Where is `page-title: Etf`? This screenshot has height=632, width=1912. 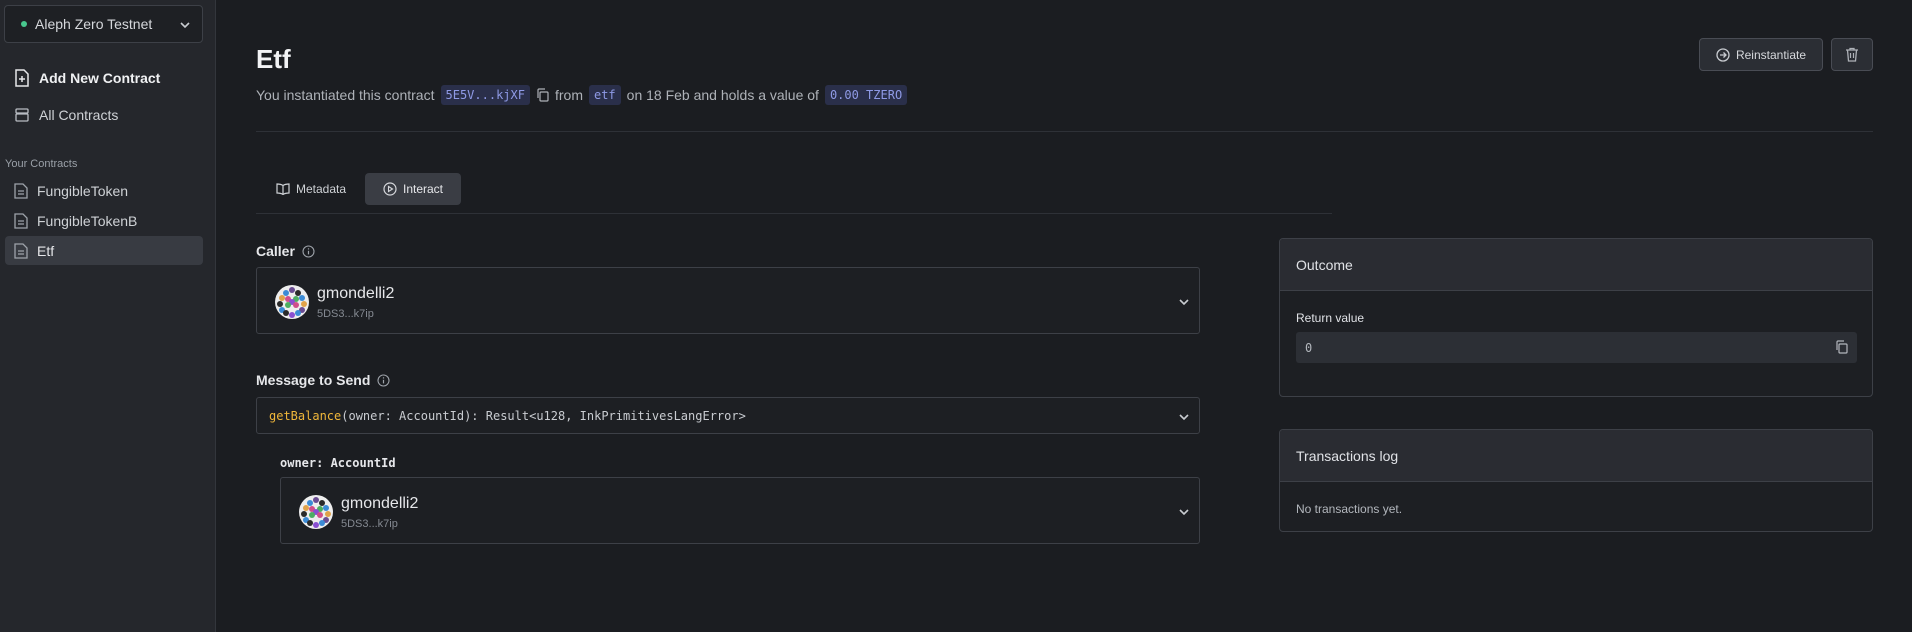
page-title: Etf is located at coordinates (273, 59).